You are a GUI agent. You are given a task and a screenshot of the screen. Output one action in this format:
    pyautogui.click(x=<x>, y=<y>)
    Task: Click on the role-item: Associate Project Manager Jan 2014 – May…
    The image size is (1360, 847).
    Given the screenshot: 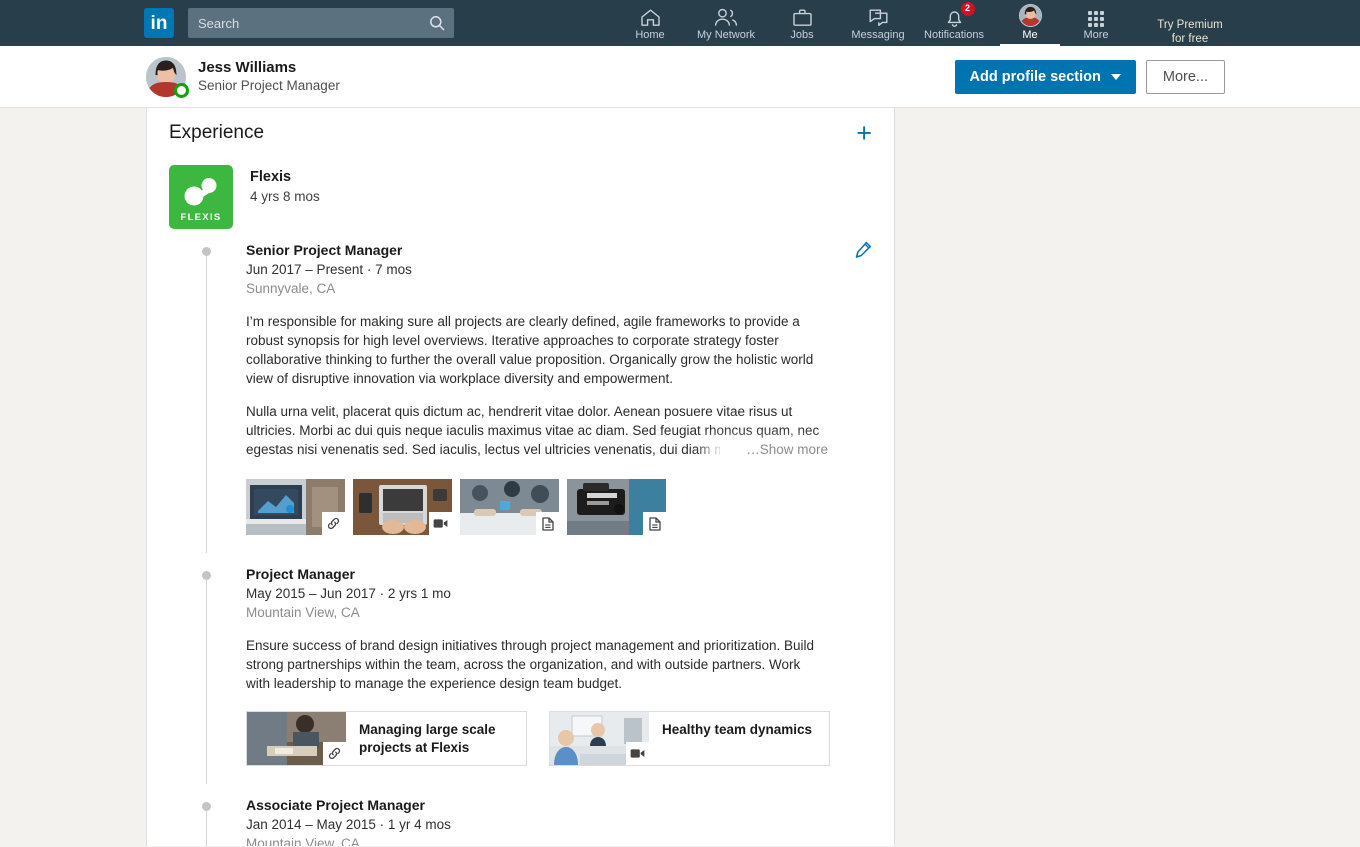 What is the action you would take?
    pyautogui.click(x=520, y=821)
    